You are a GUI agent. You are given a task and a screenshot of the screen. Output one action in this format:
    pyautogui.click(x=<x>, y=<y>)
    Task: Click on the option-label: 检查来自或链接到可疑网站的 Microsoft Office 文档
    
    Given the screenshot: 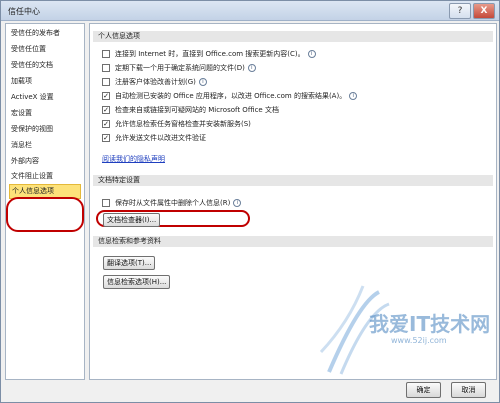 What is the action you would take?
    pyautogui.click(x=197, y=110)
    